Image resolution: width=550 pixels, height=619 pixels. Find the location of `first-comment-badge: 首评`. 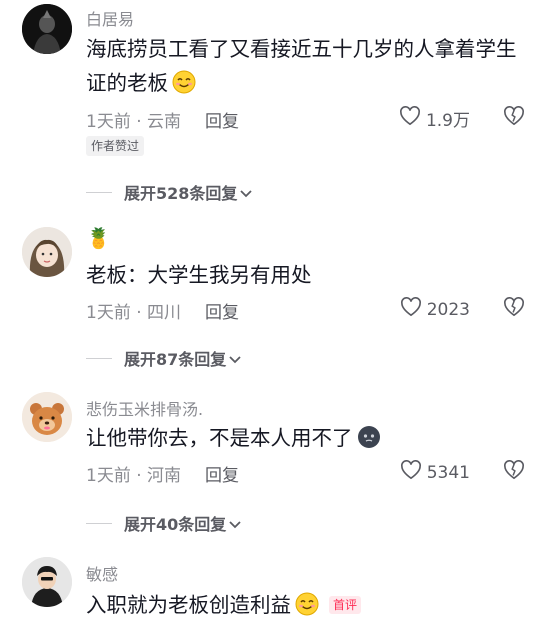

first-comment-badge: 首评 is located at coordinates (345, 605).